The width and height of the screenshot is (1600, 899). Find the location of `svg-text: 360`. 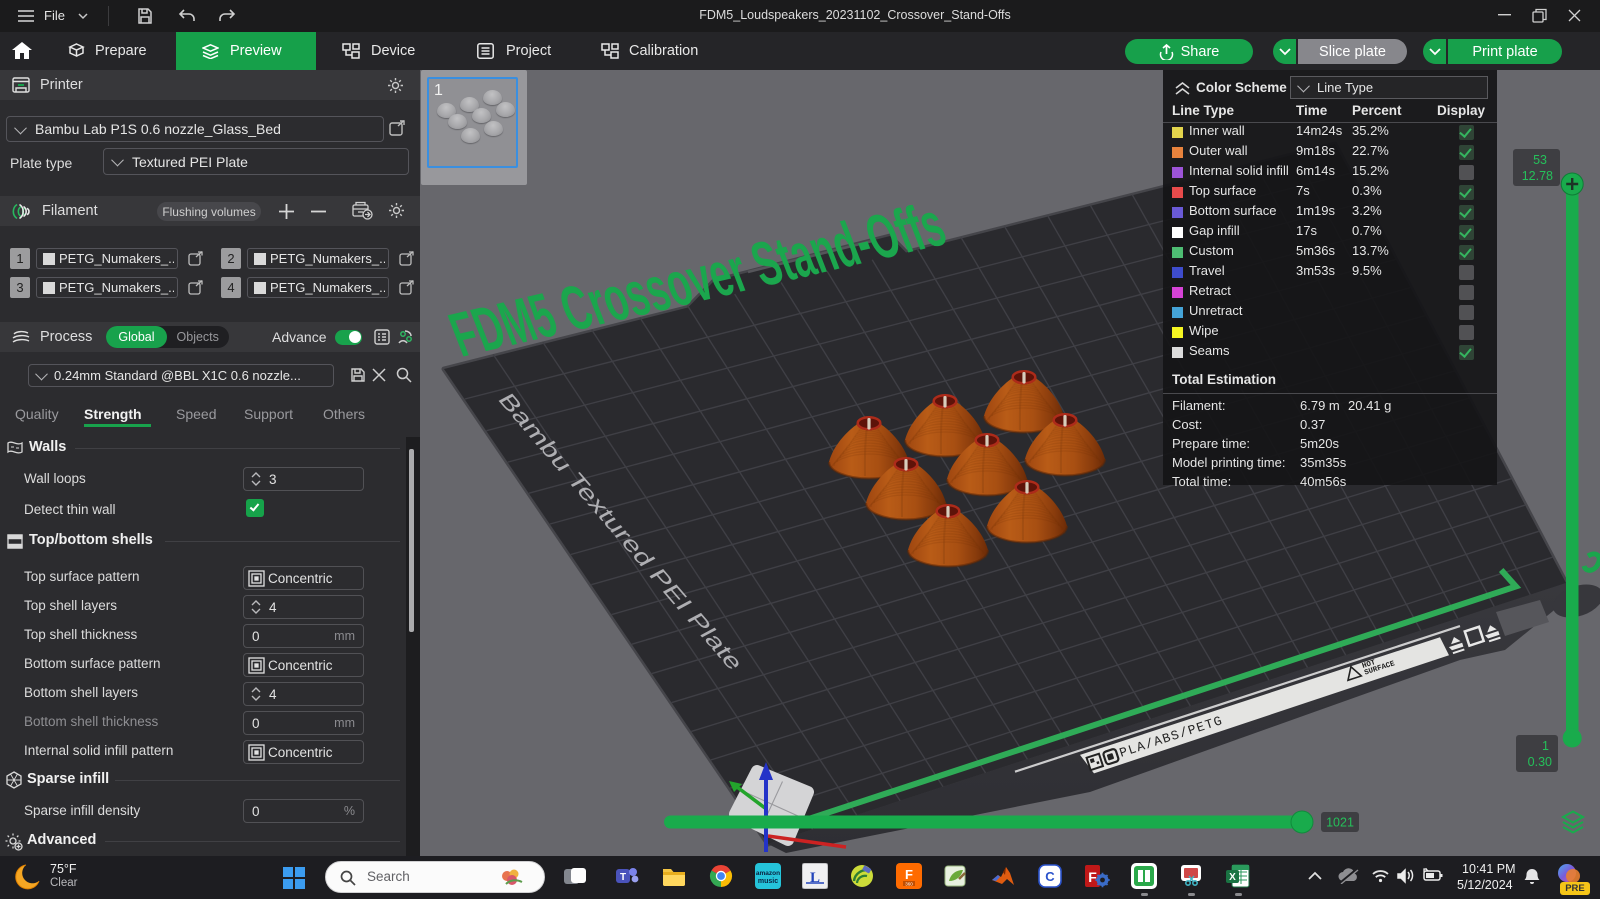

svg-text: 360 is located at coordinates (909, 884).